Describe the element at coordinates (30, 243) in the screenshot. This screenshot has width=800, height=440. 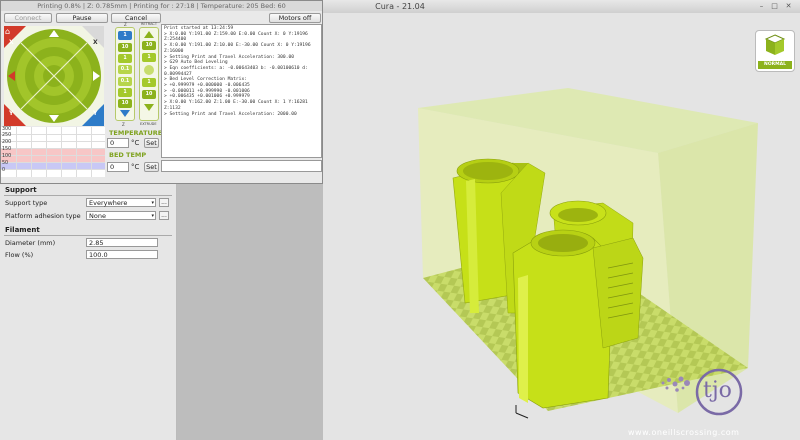
I see `diameter-label: Diameter (mm)` at that location.